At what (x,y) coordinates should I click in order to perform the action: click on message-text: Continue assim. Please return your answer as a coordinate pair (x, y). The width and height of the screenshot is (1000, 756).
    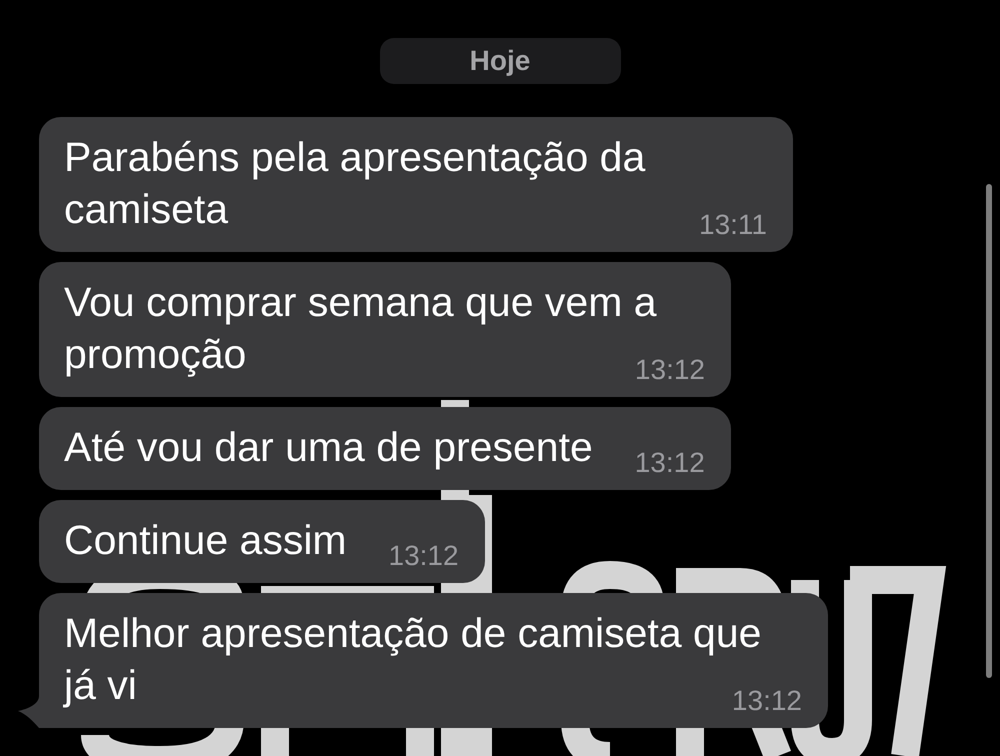
    Looking at the image, I should click on (205, 540).